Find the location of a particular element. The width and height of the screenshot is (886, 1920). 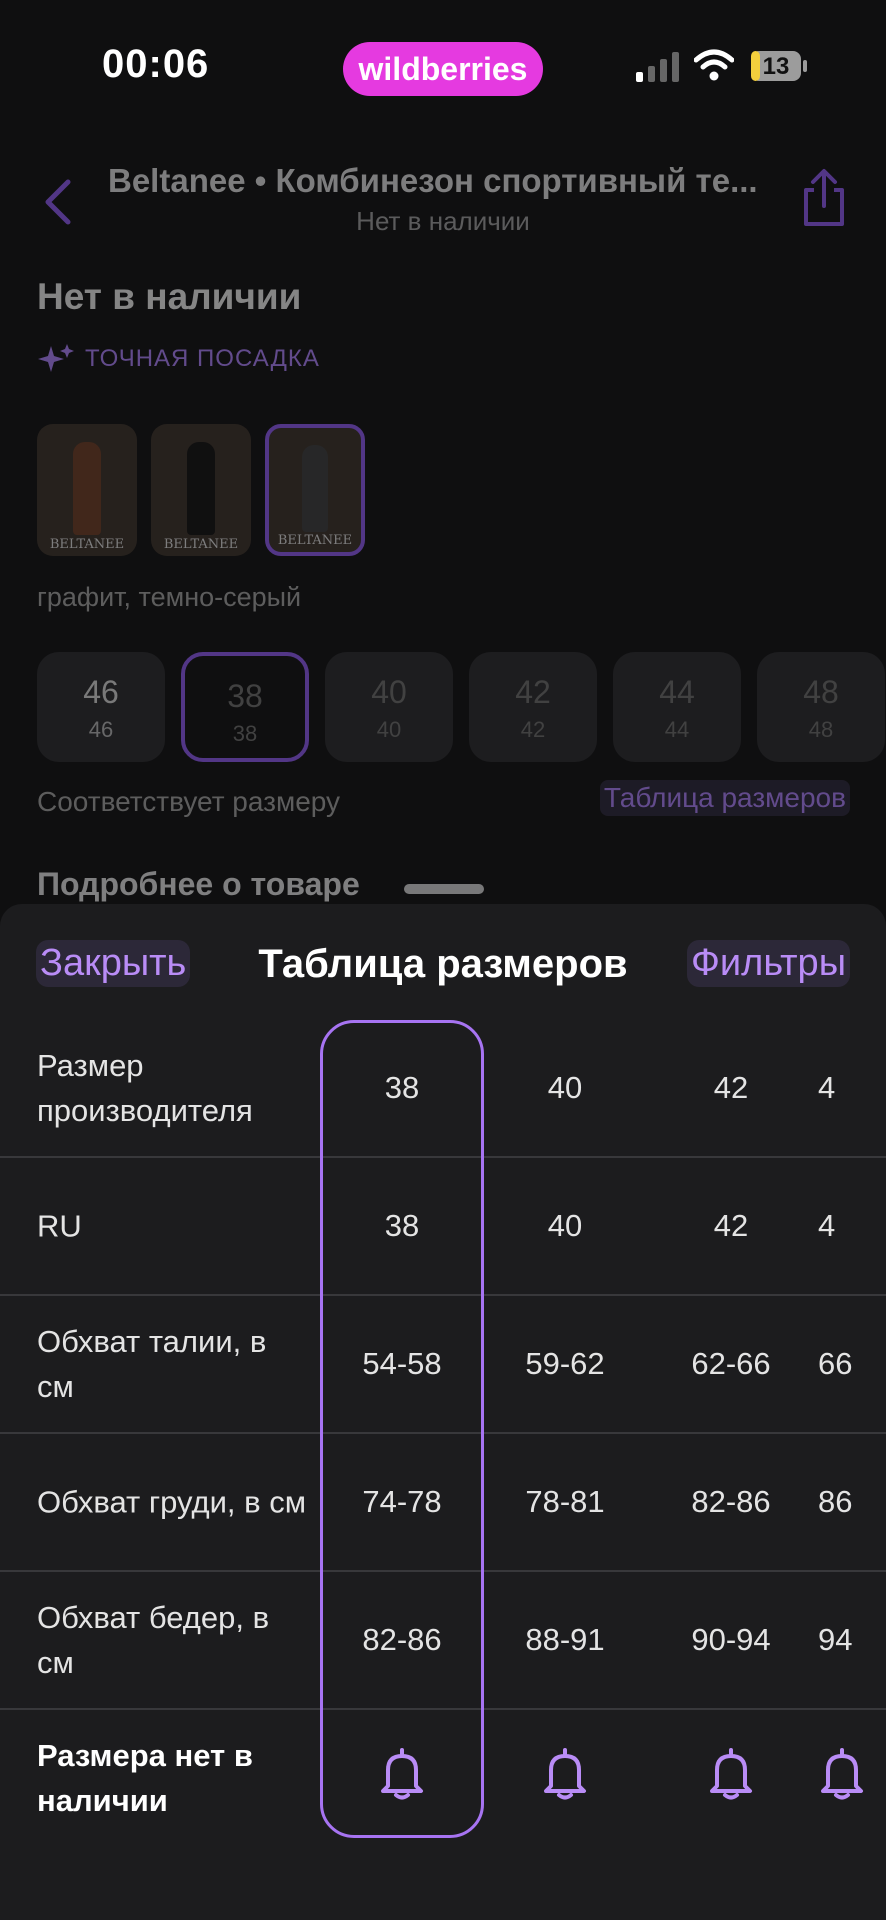

color-thumbnails: BELTANEE BELTANEE BELTANEE is located at coordinates (201, 490).